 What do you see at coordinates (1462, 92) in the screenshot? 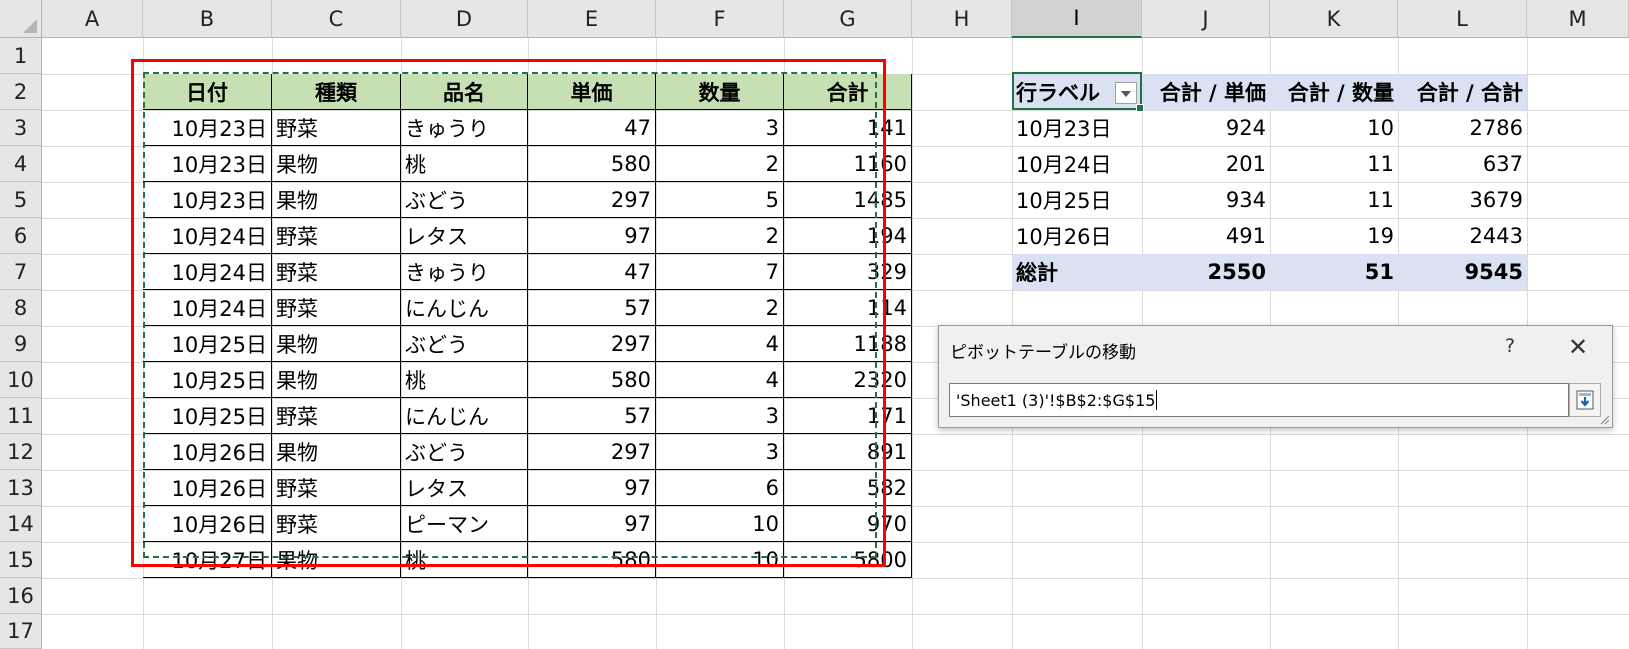
I see `pivot-header-cell: 合計 / 合計` at bounding box center [1462, 92].